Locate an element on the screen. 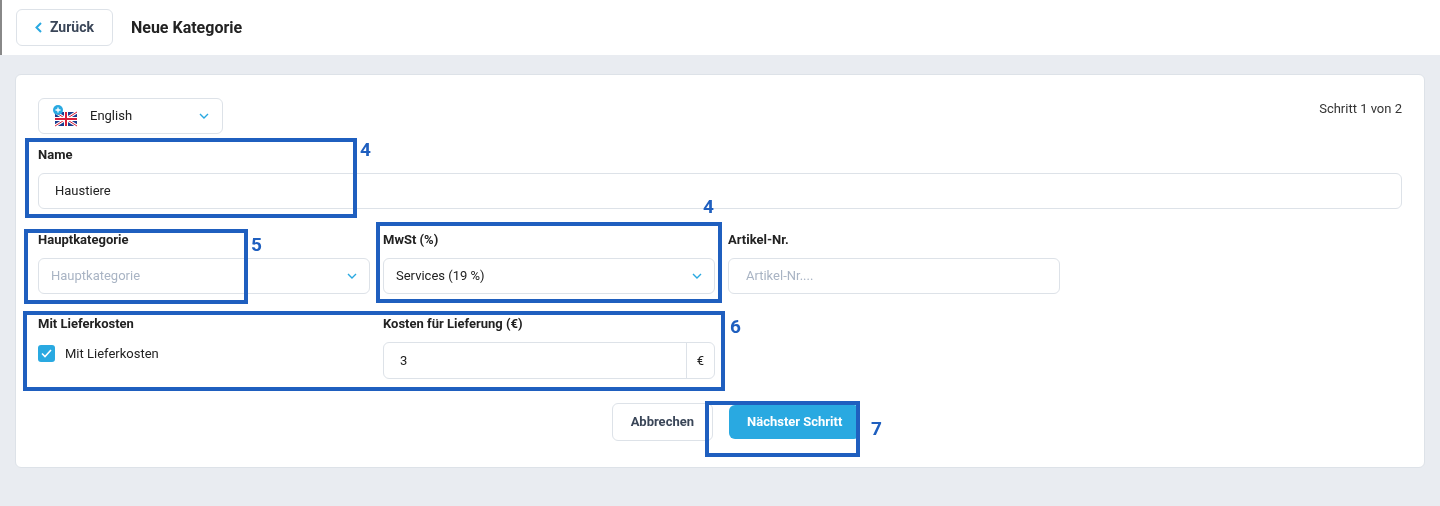 This screenshot has width=1440, height=506. step-indicator: Schritt 1 von 2 is located at coordinates (1360, 109).